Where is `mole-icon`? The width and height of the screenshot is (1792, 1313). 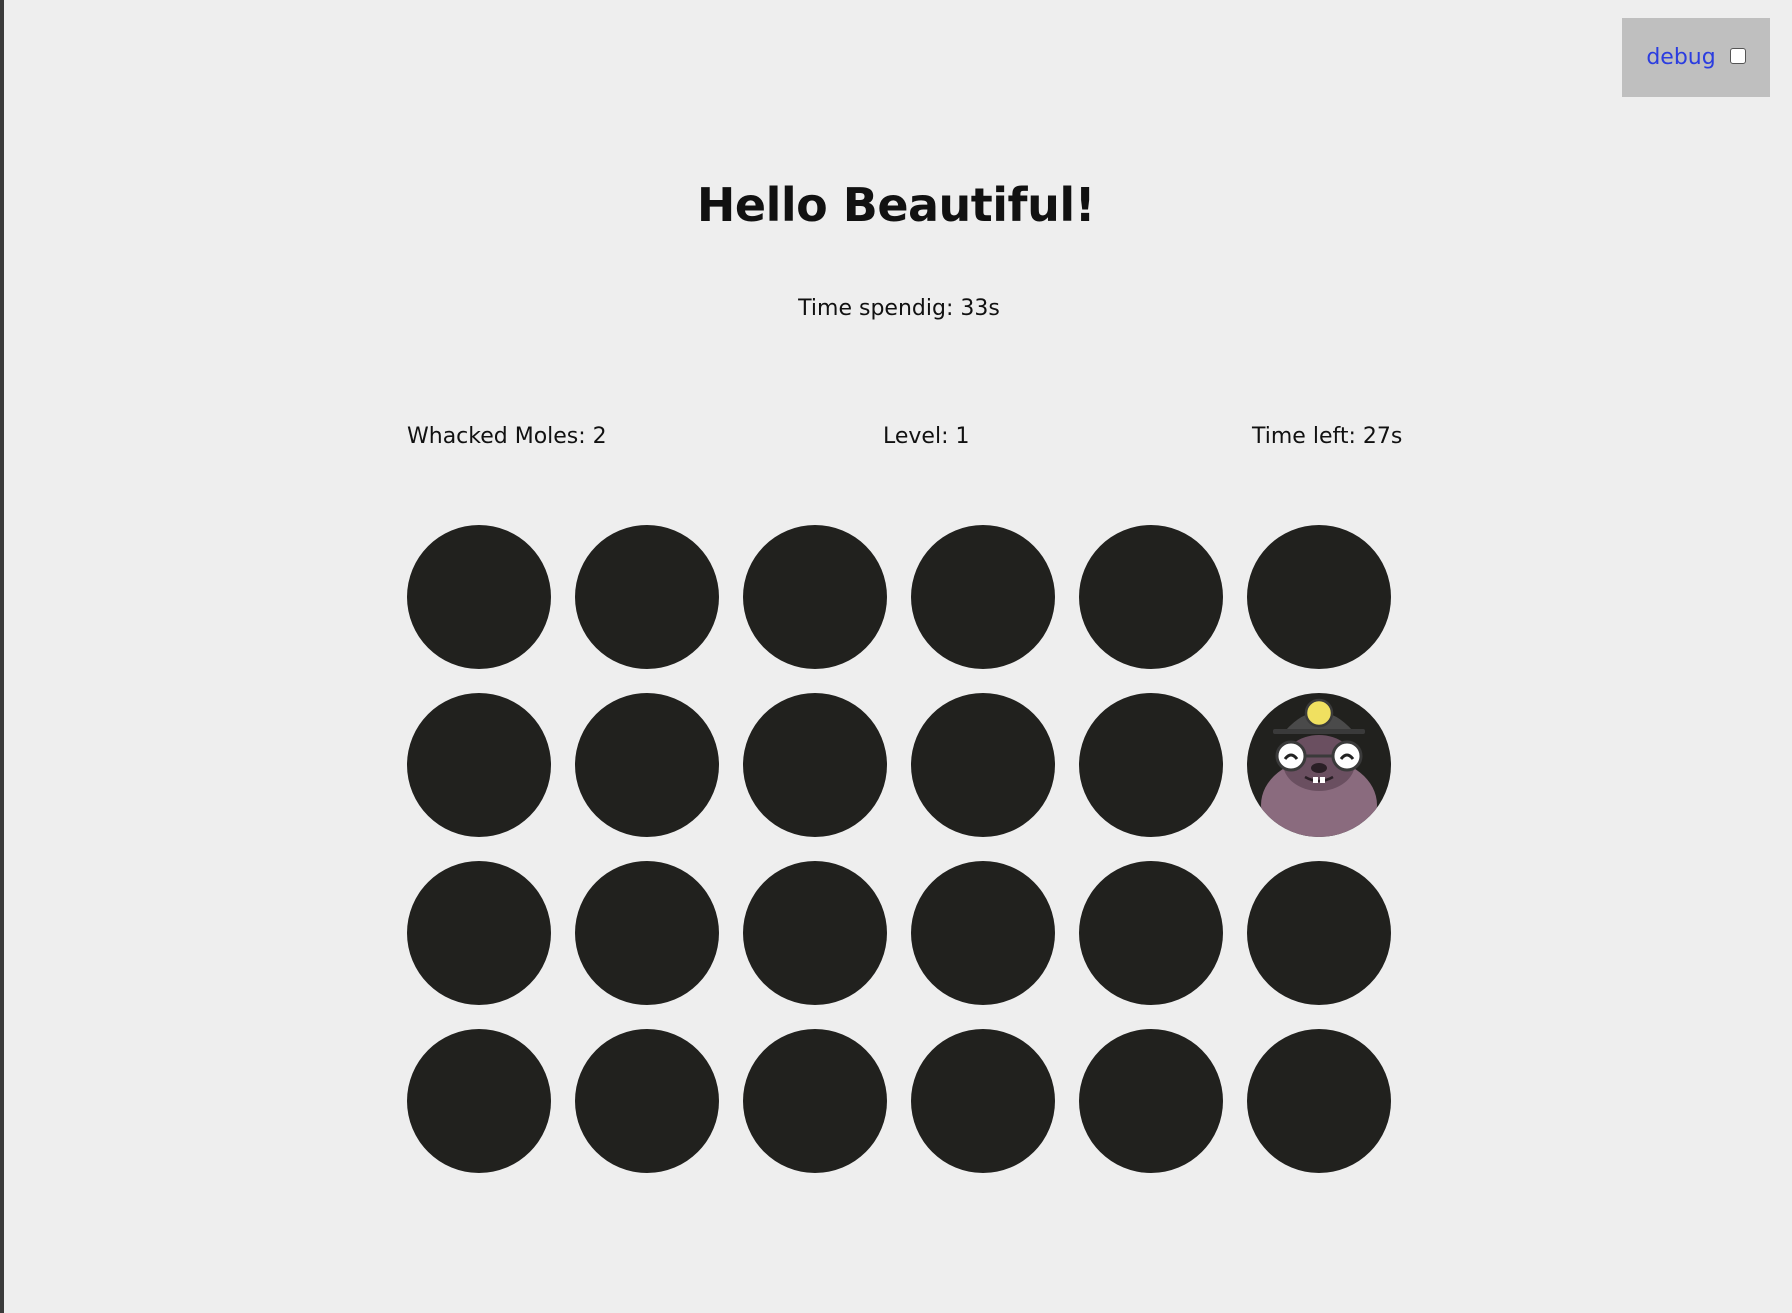 mole-icon is located at coordinates (1319, 765).